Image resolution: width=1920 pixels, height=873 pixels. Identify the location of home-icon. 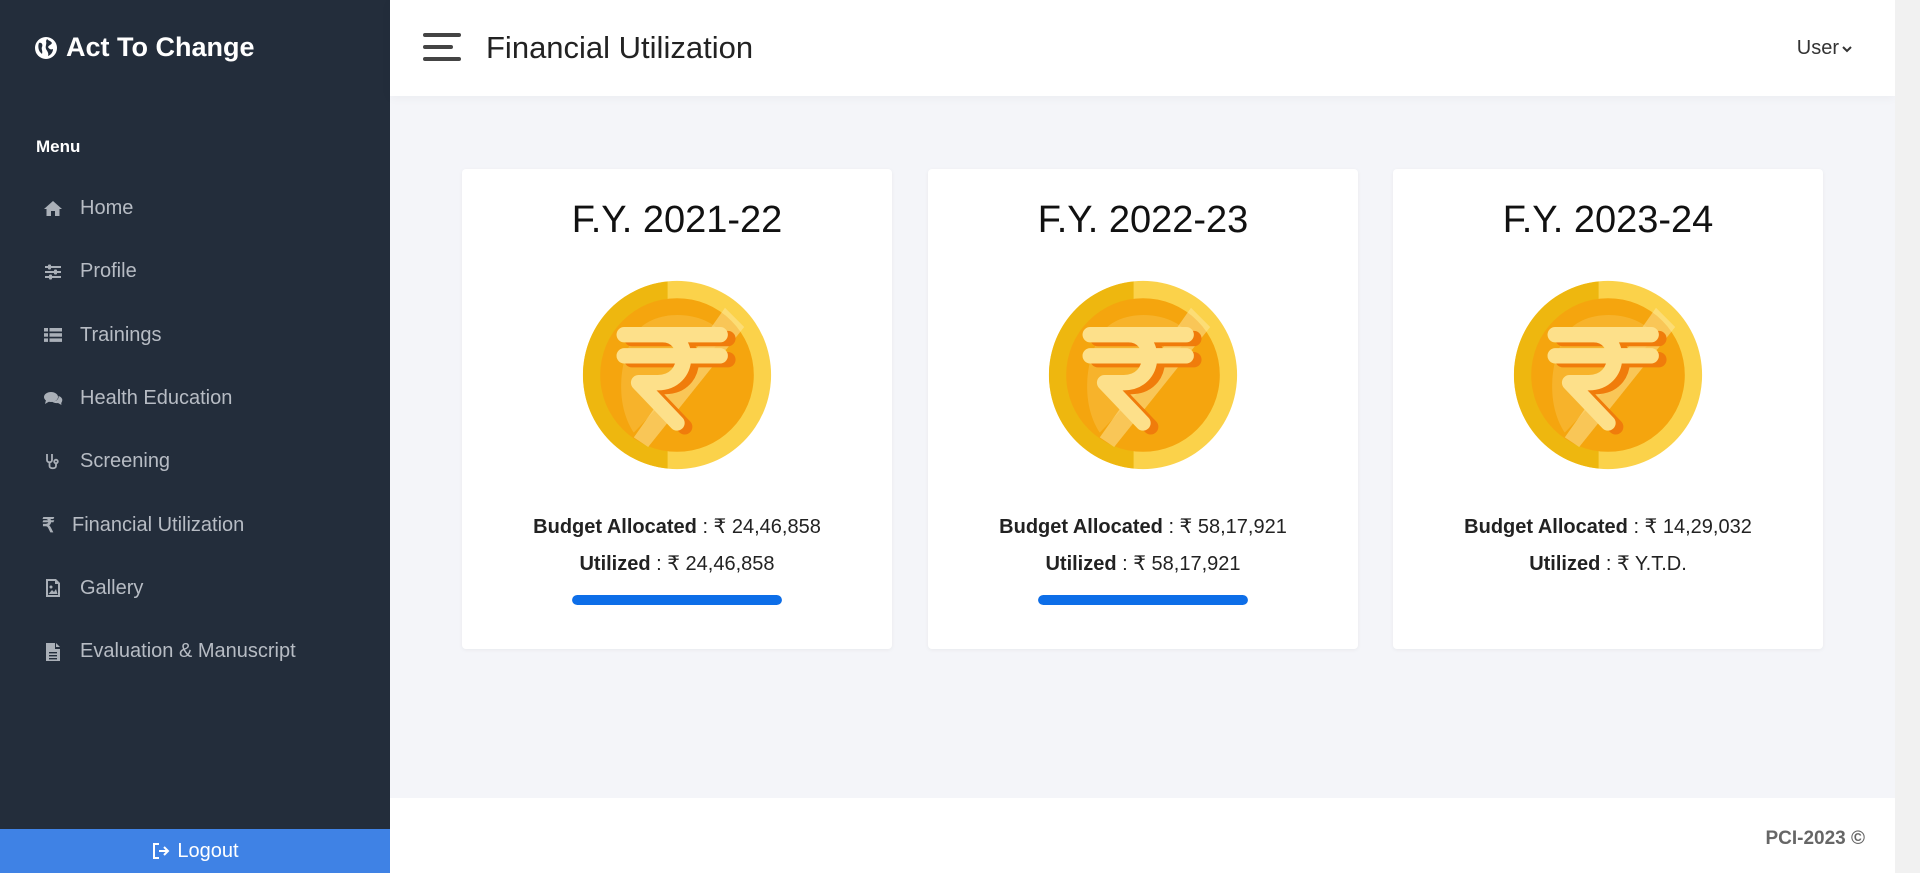
(53, 209).